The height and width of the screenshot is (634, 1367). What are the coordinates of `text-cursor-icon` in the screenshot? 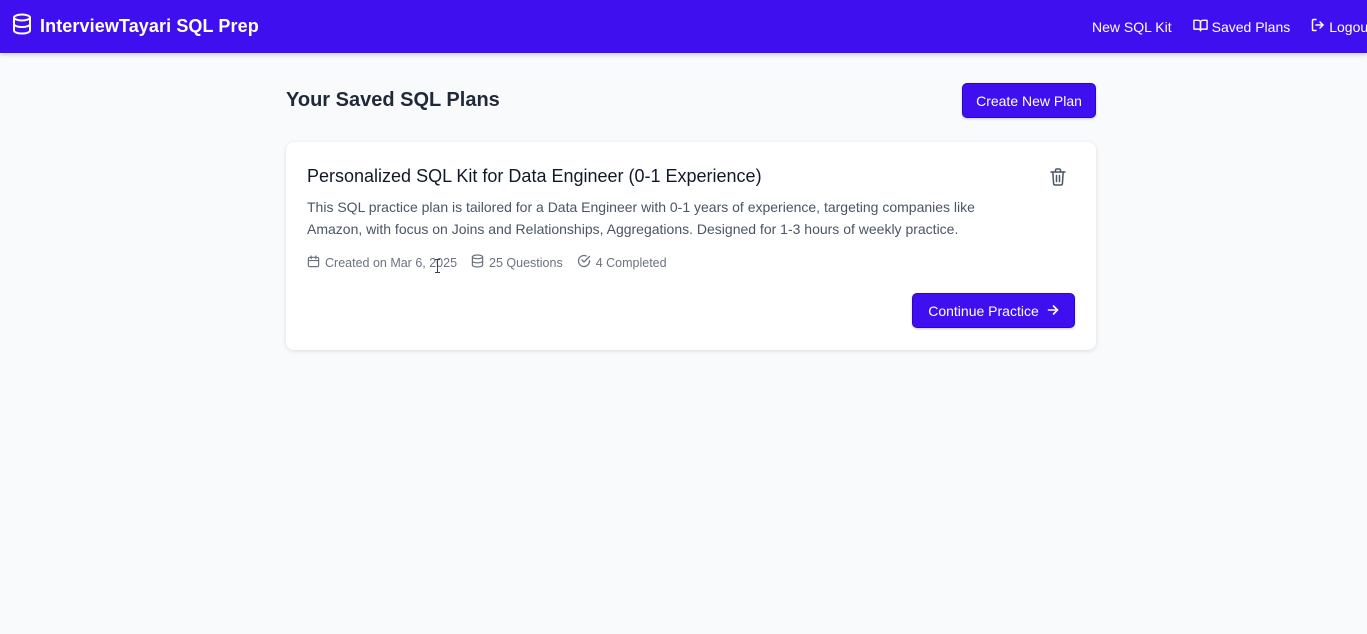 It's located at (437, 266).